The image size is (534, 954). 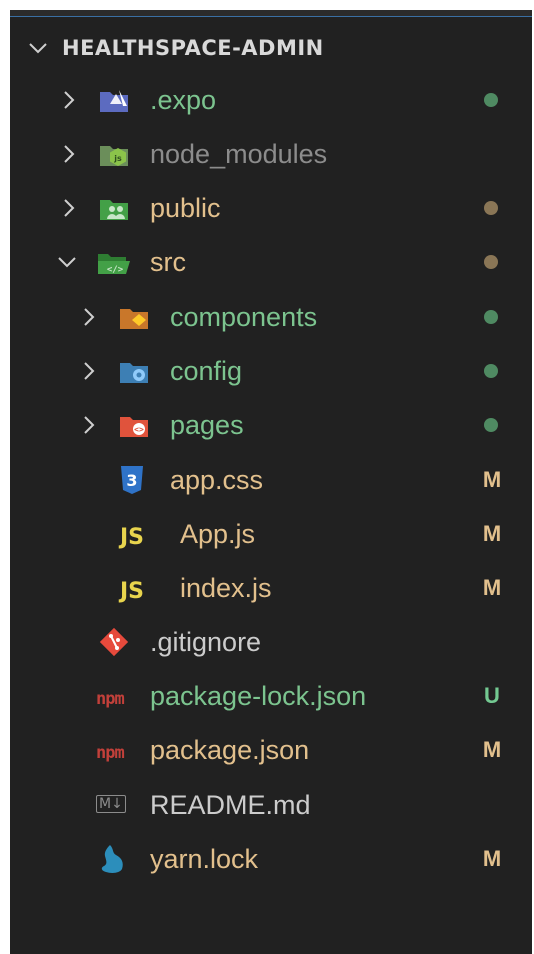 I want to click on tree-item-config: config, so click(x=271, y=371).